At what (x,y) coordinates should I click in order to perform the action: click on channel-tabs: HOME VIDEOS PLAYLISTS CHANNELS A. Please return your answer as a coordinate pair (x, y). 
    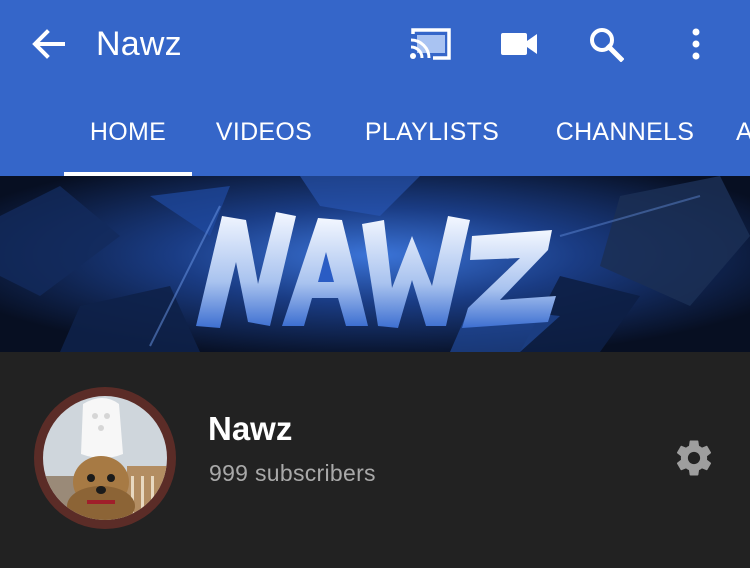
    Looking at the image, I should click on (375, 134).